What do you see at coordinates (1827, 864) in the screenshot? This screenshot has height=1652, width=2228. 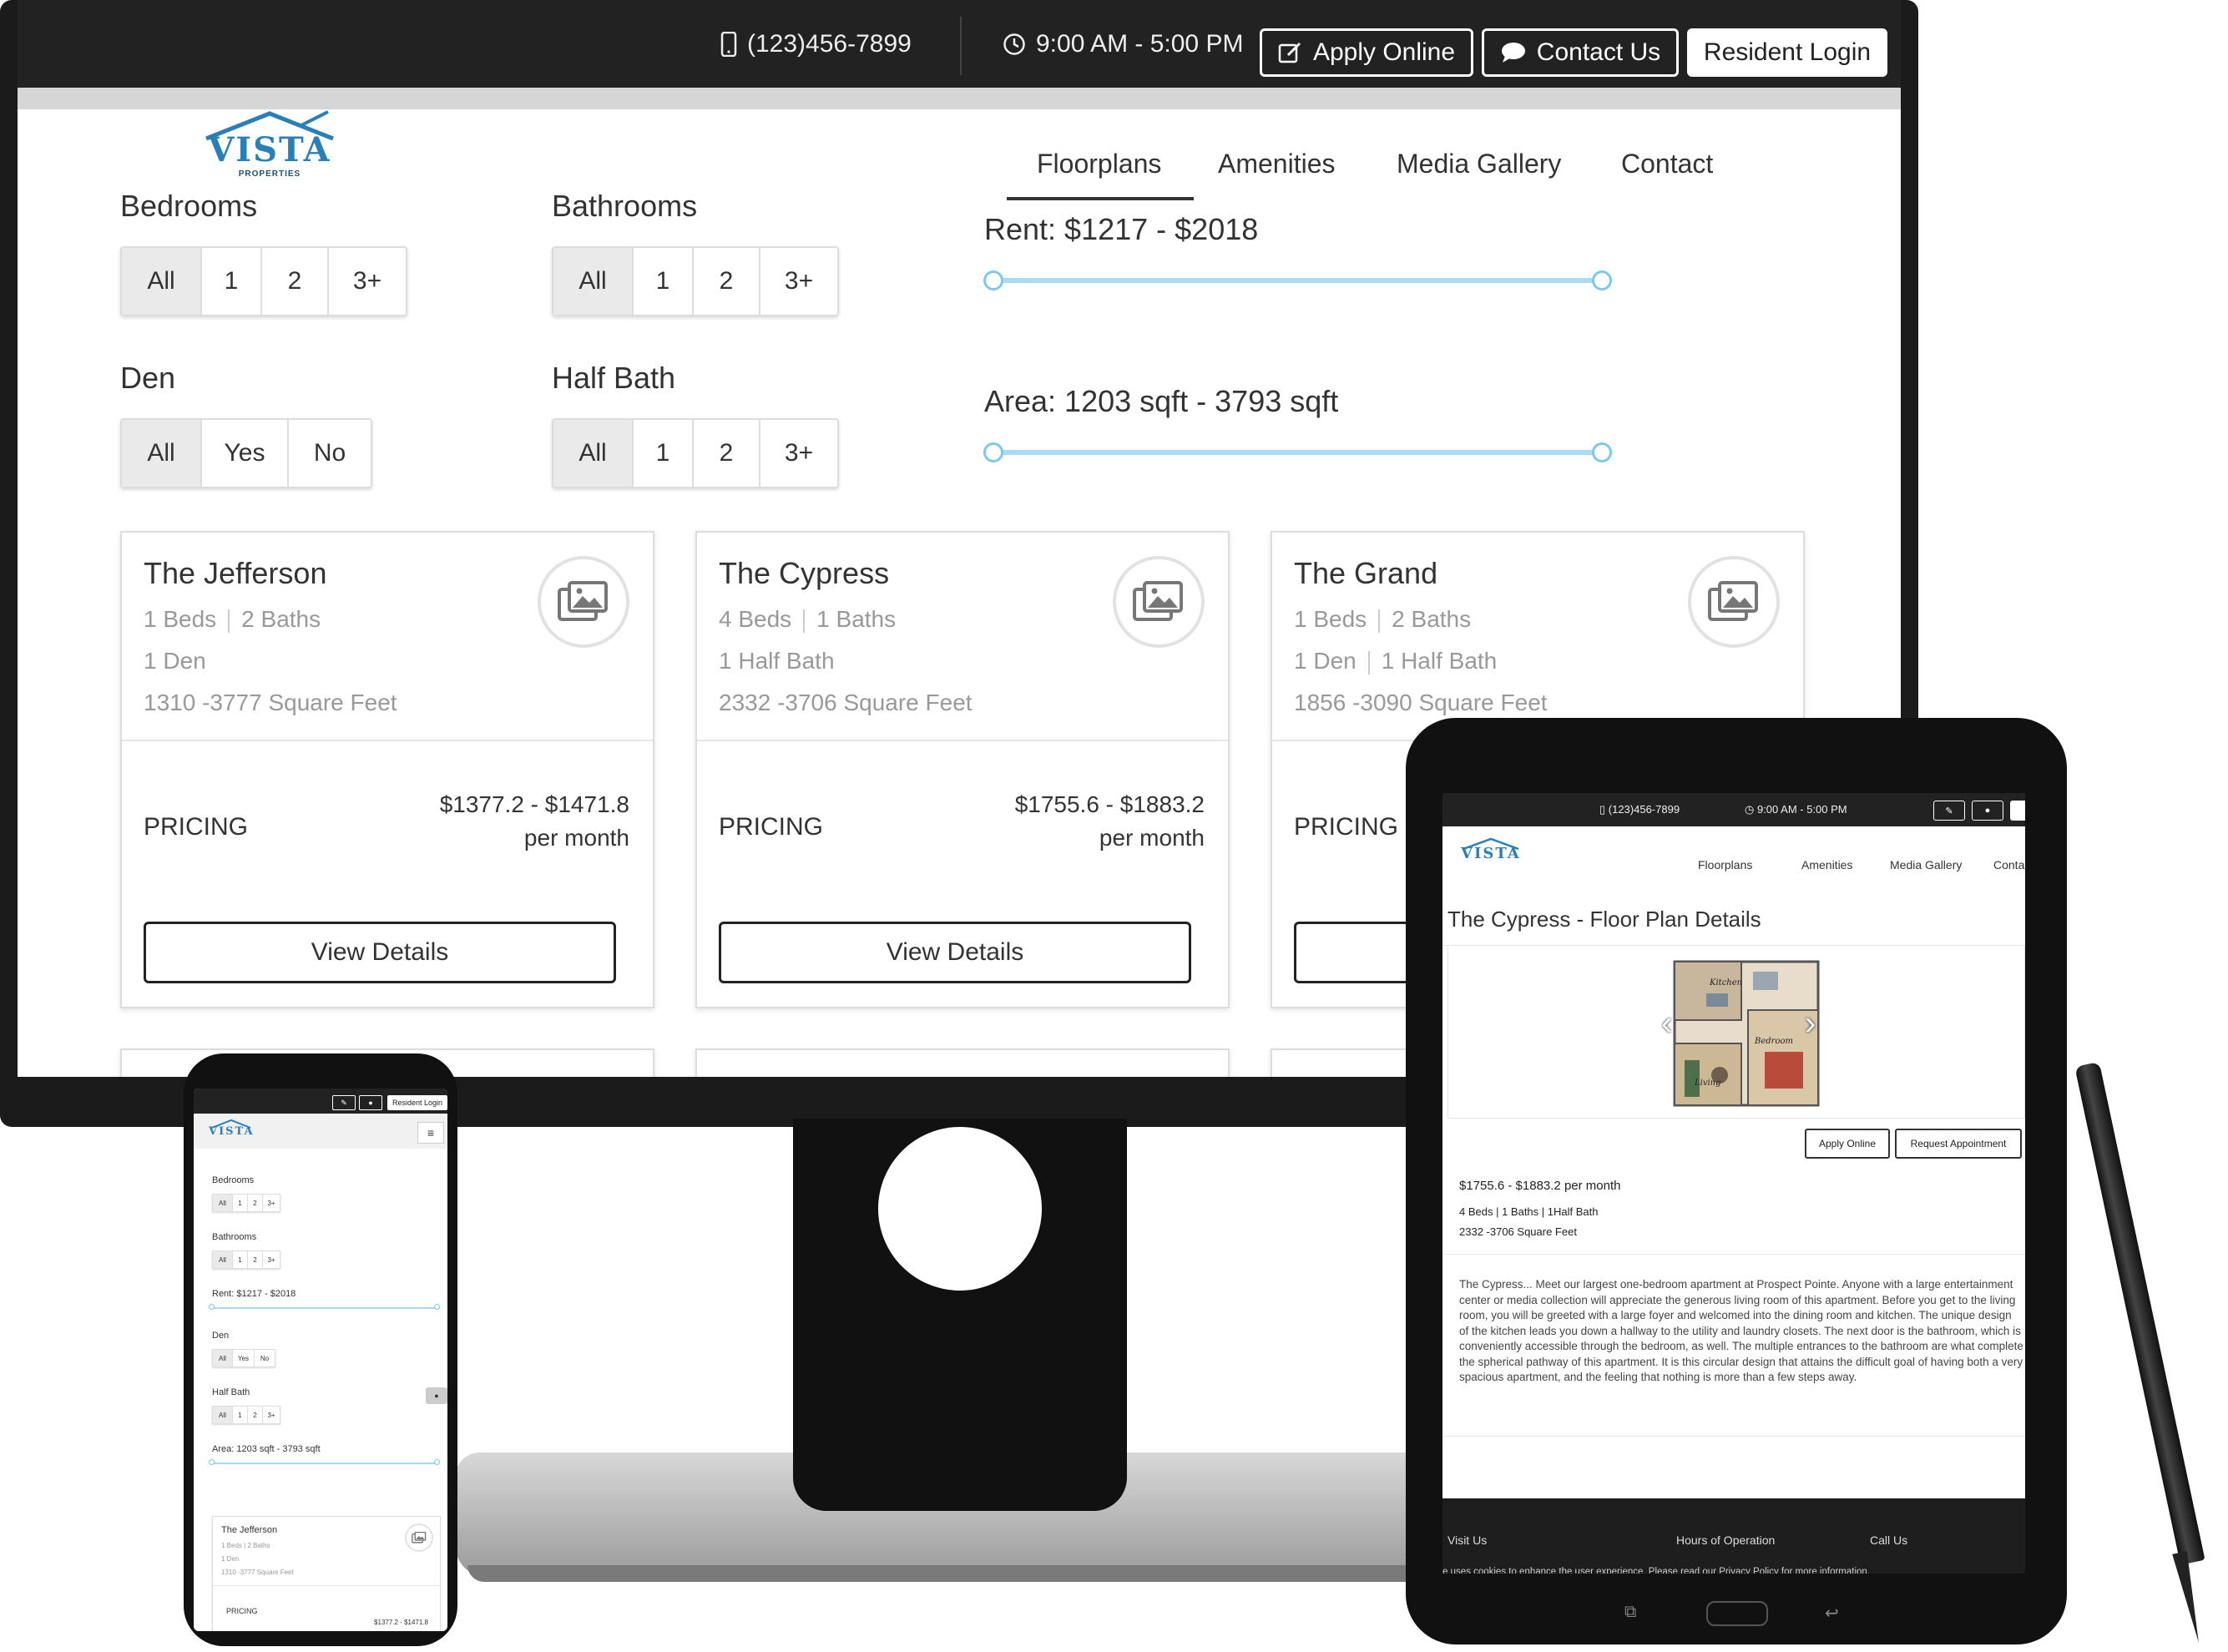 I see `tablet-nav-amenities: Amenities` at bounding box center [1827, 864].